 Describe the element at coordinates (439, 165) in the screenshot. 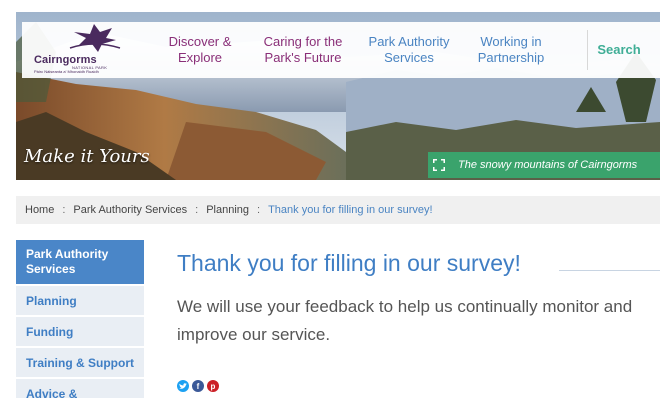

I see `expand-icon` at that location.